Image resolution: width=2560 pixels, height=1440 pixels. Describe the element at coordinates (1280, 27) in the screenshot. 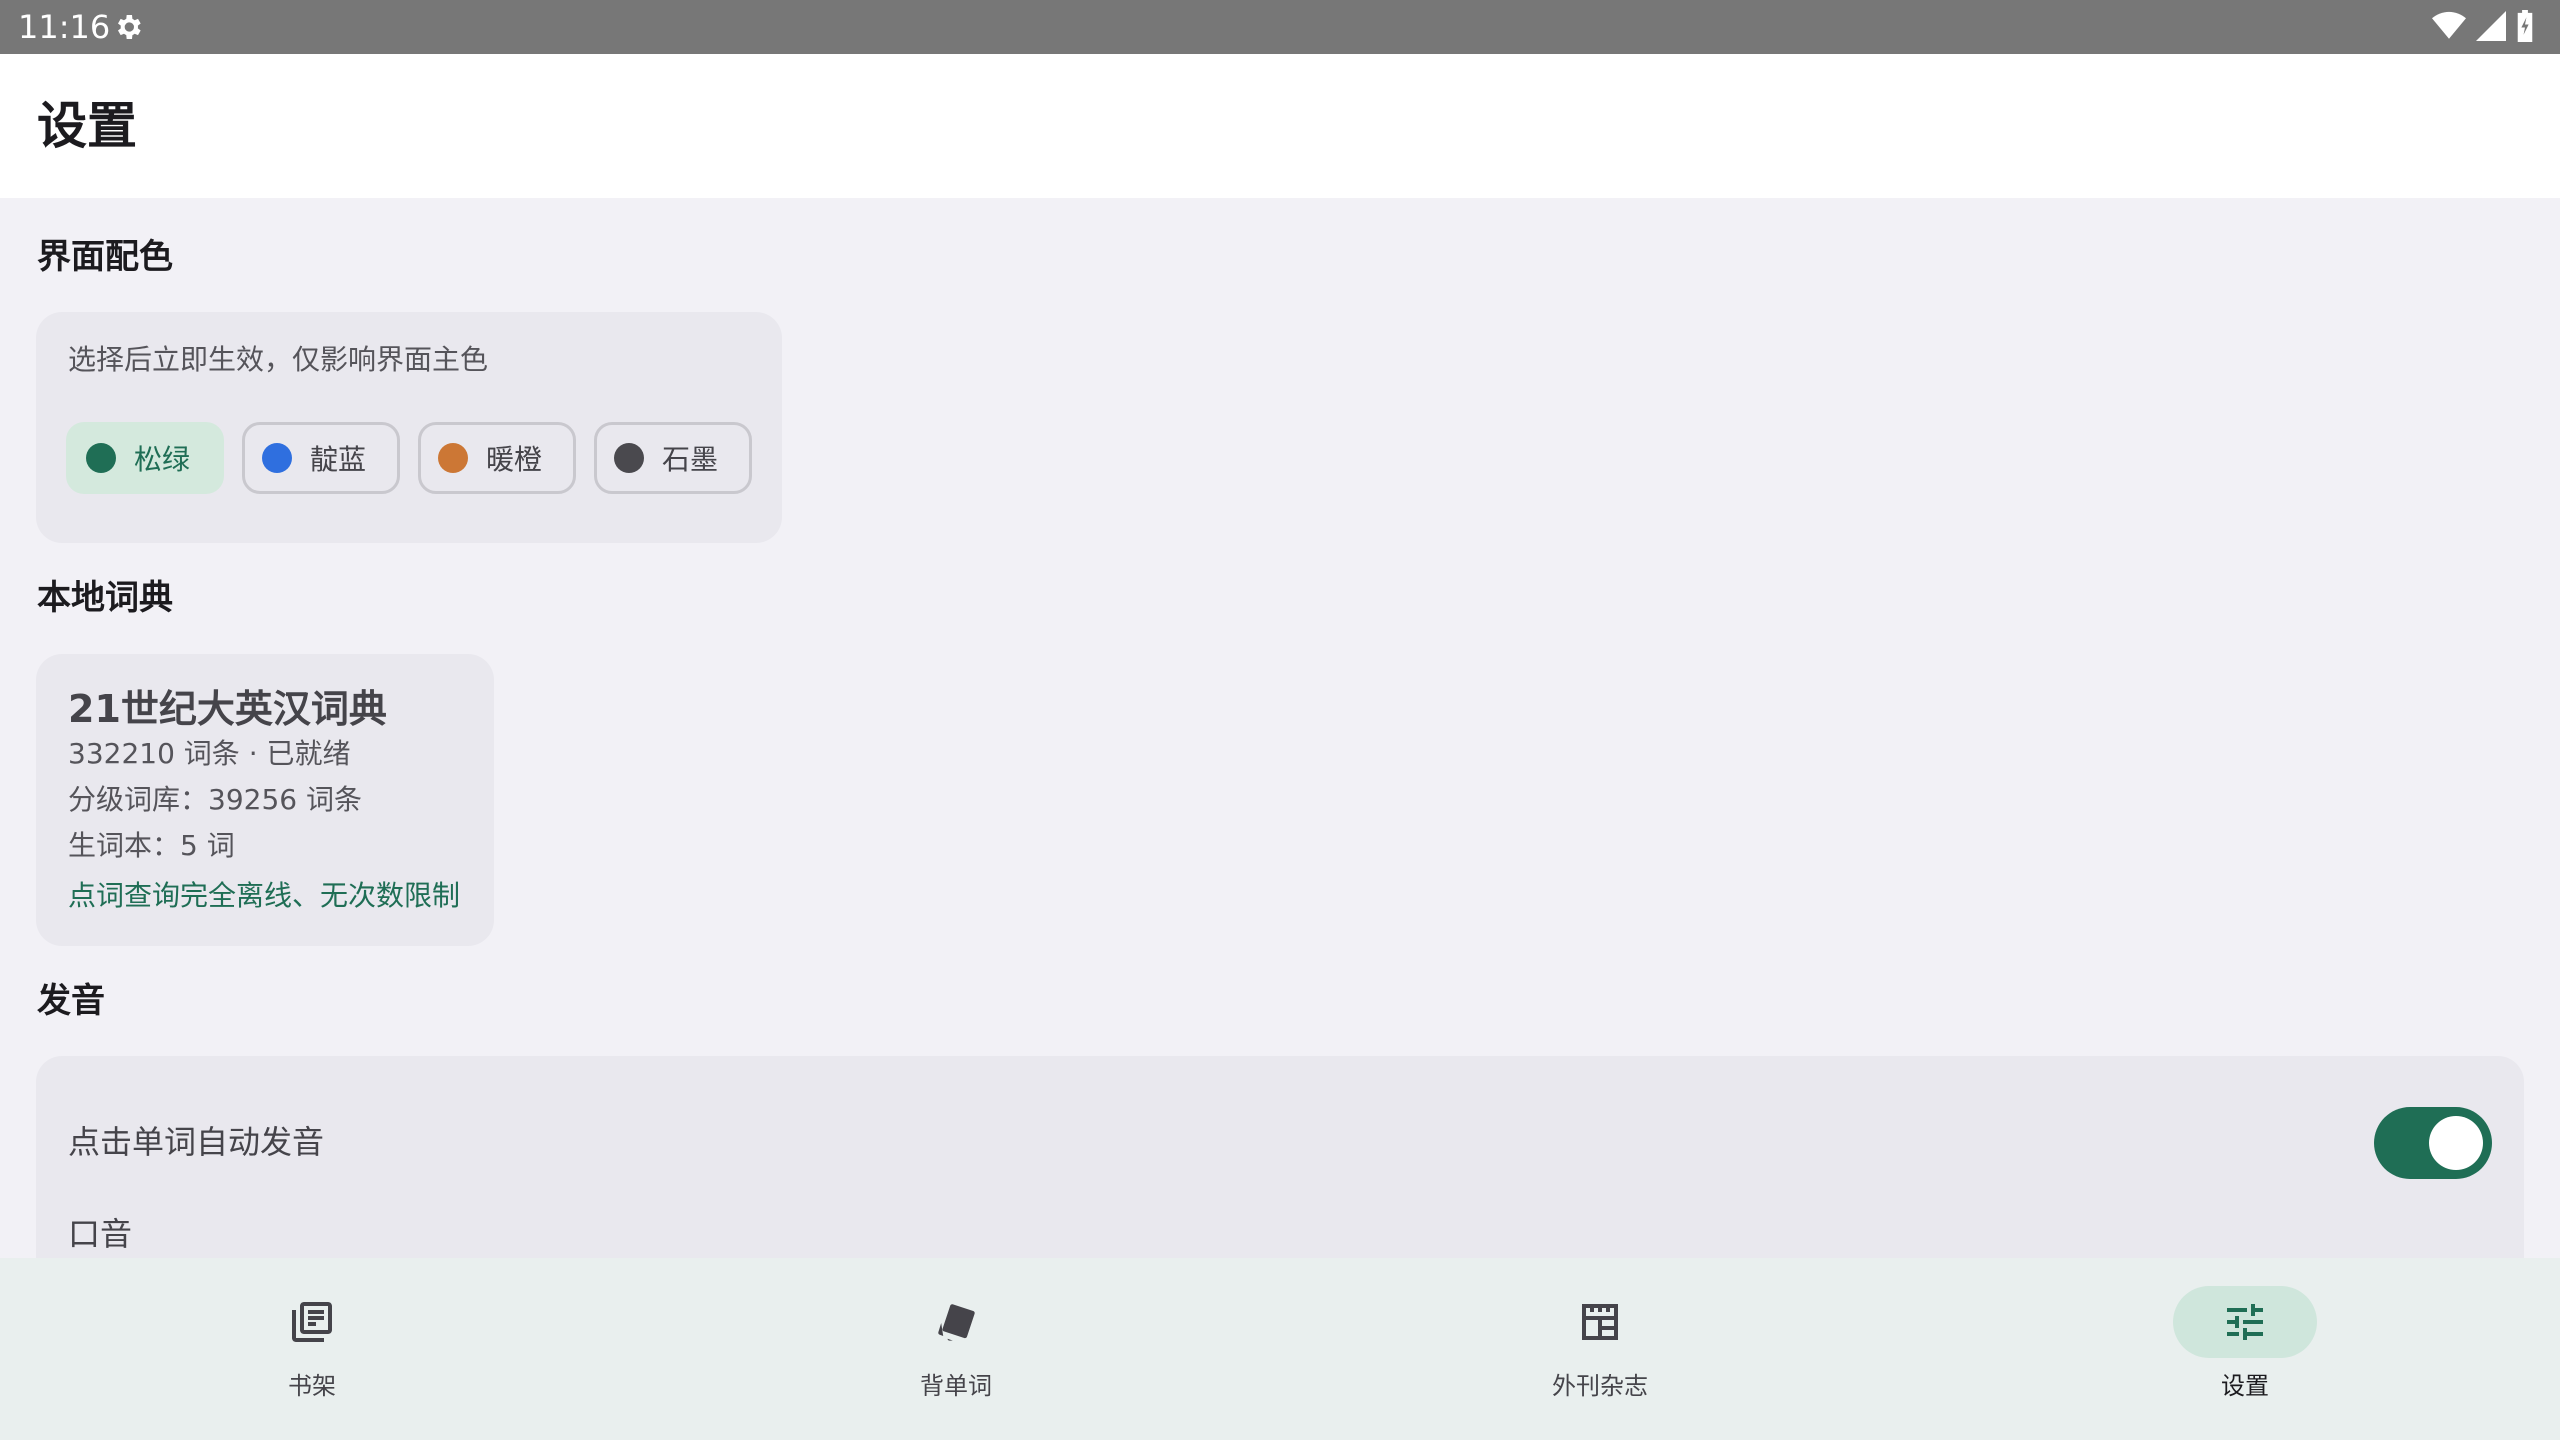

I see `status-bar: 11:16` at that location.